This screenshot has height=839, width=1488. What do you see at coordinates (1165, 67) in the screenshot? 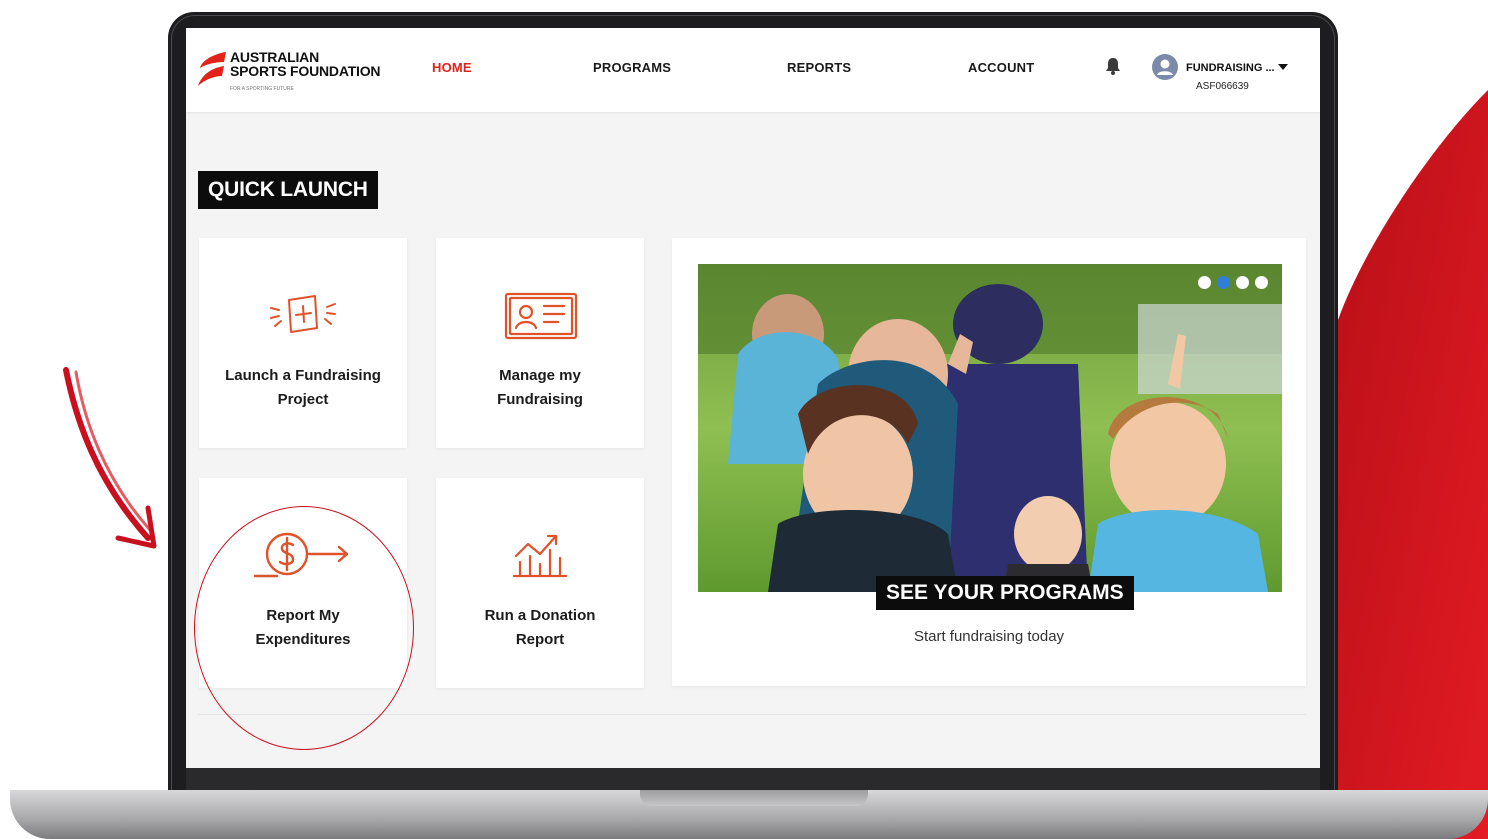
I see `user-avatar-icon` at bounding box center [1165, 67].